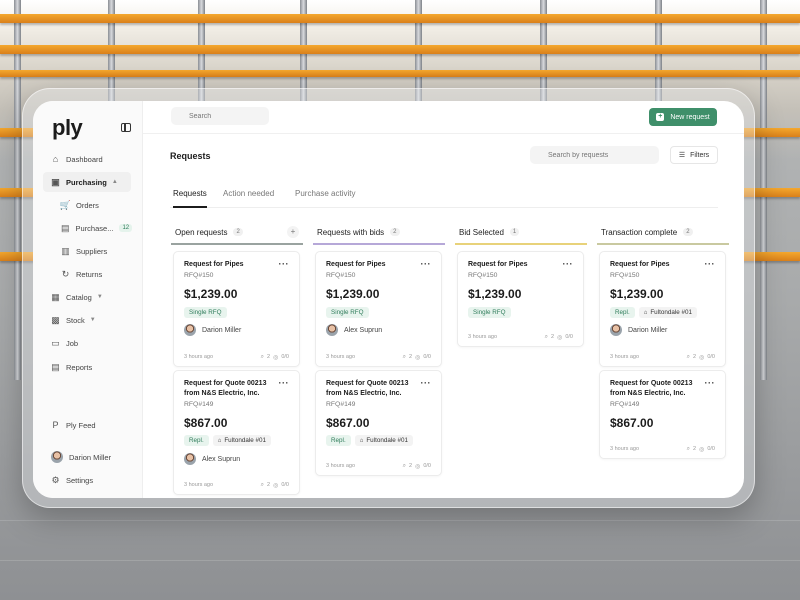  I want to click on sidebar-item-dashboard: ⌂ Dashboard, so click(87, 159).